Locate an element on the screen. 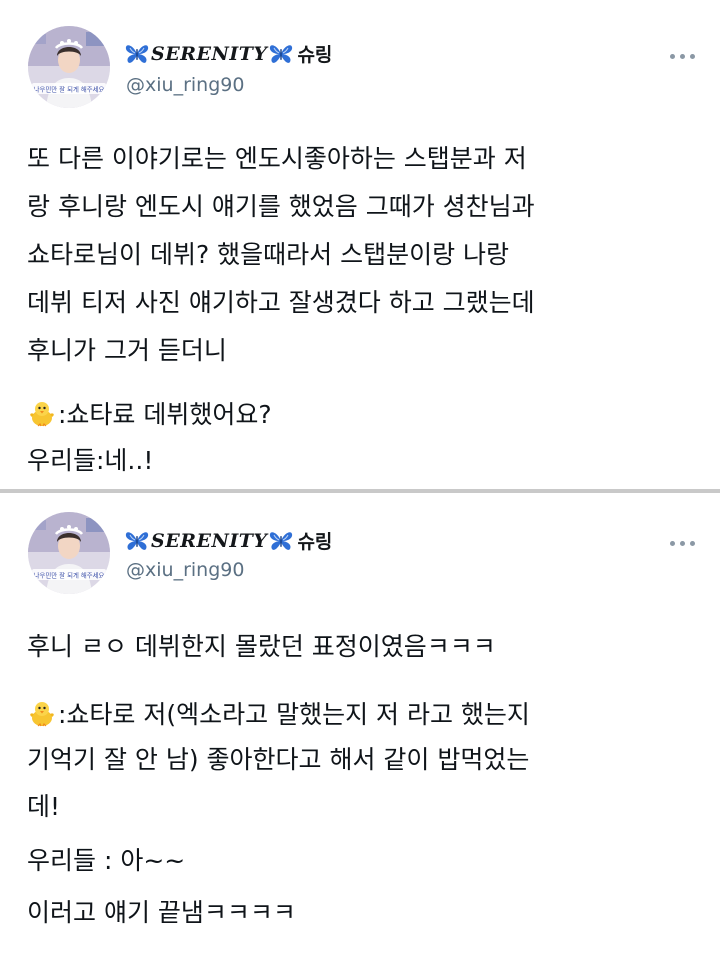 The width and height of the screenshot is (720, 961). tweet-text-line: :쇼타로 저(엑소라고 말했는지 저 라고 했는지 is located at coordinates (278, 714).